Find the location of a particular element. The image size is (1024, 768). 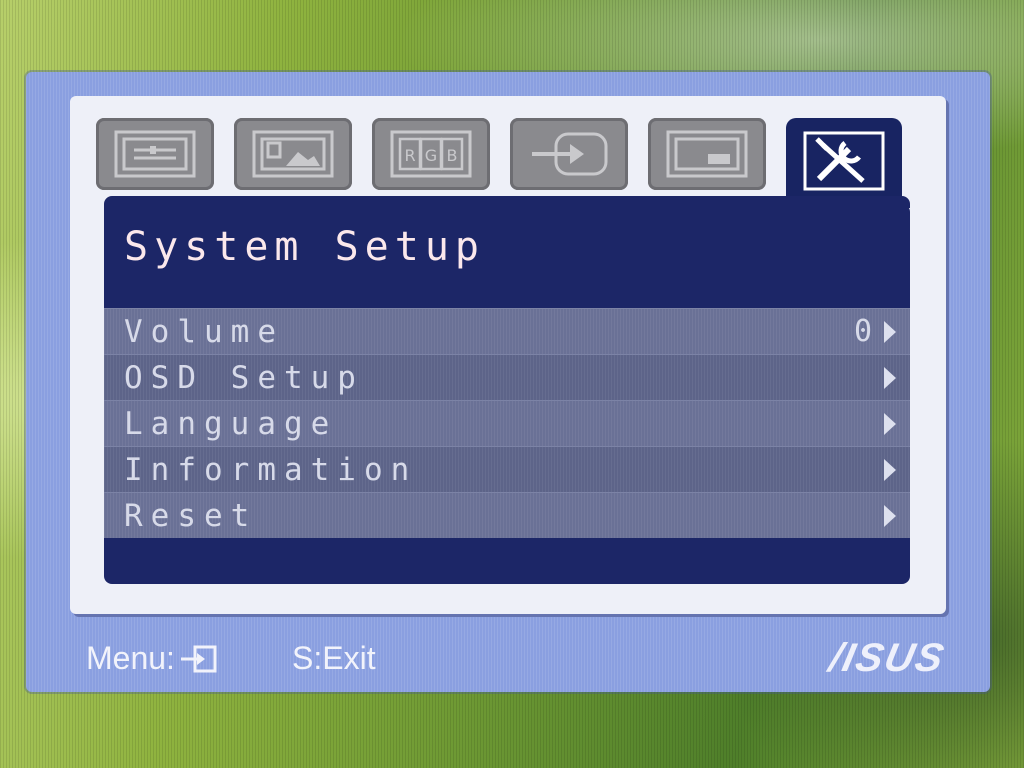

tab-pip is located at coordinates (707, 154).